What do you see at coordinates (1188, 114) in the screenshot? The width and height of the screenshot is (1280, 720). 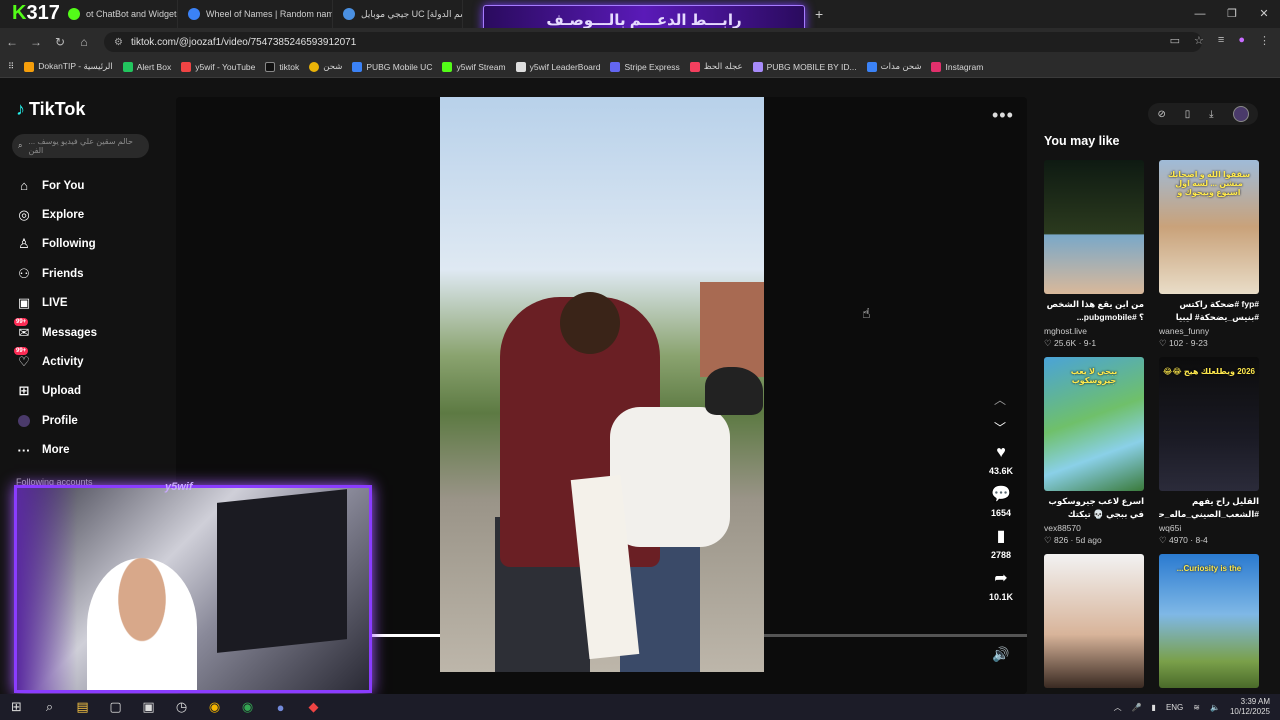 I see `device-icon: ▯` at bounding box center [1188, 114].